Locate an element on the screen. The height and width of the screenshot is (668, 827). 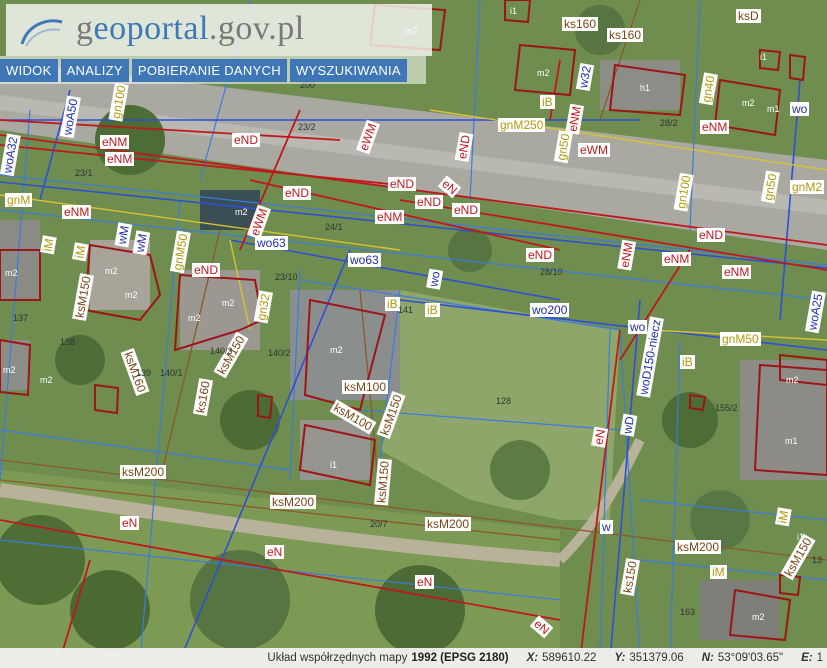
logo-text: geoportal.gov.pl is located at coordinates (190, 29).